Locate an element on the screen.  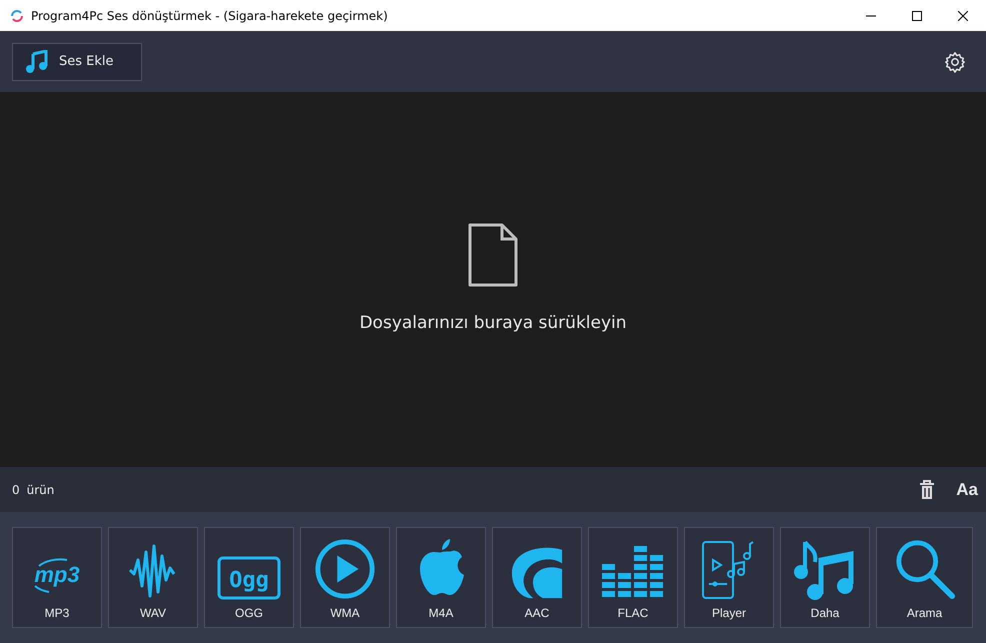
search-icon is located at coordinates (925, 569).